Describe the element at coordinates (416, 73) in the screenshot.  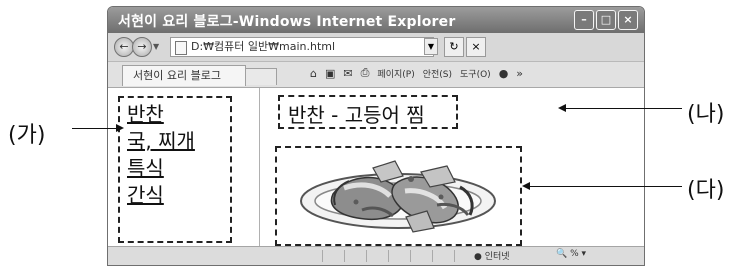
I see `command-bar: ⌂ ▣ ✉ ⎙ 페이지(P) 안전(S) 도구(O) ● »` at that location.